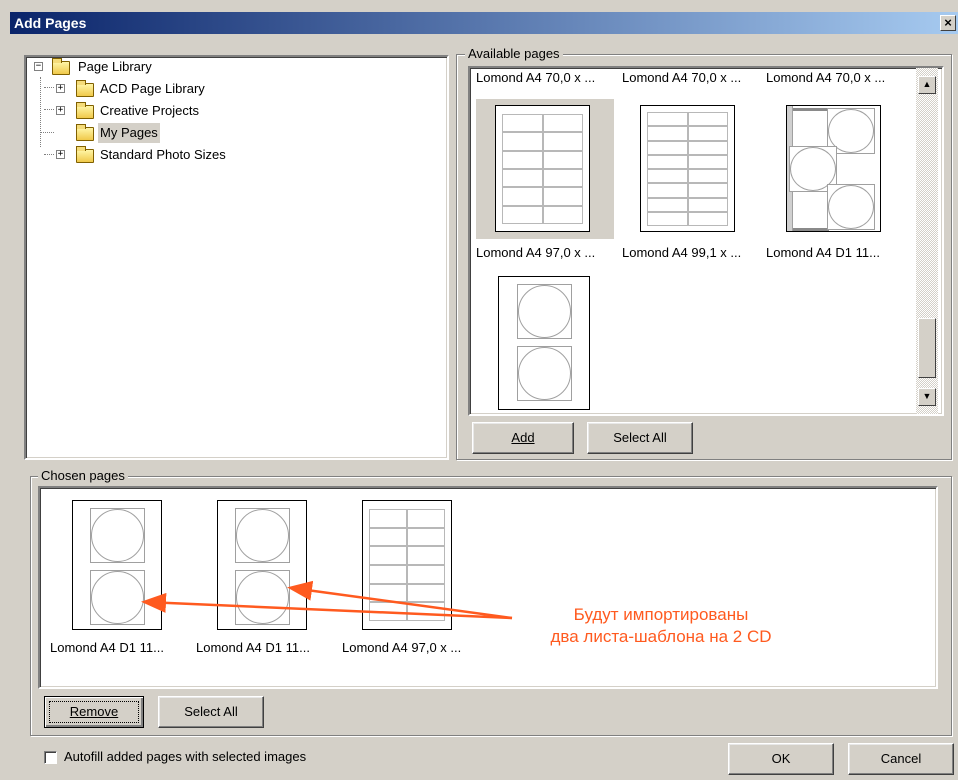 The height and width of the screenshot is (780, 958). I want to click on close-icon: ×, so click(948, 22).